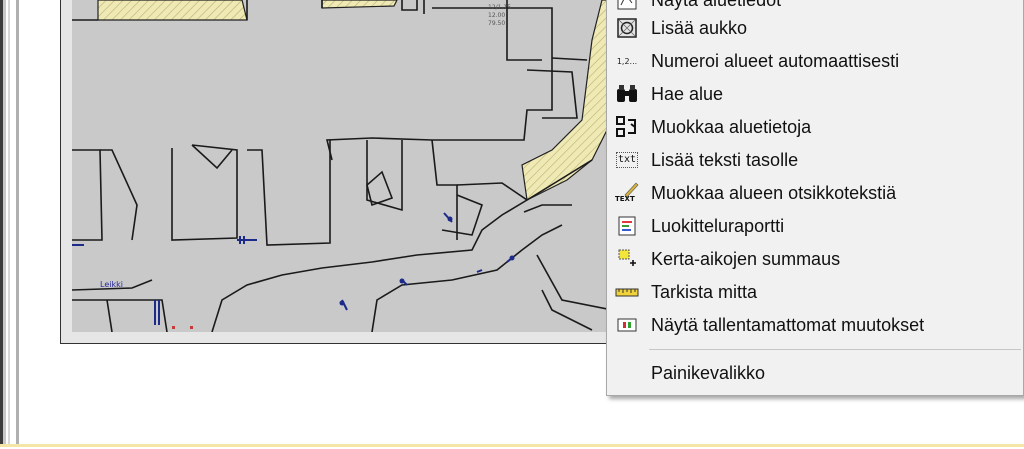  What do you see at coordinates (815, 127) in the screenshot?
I see `menu-item-edit-area-data: Muokkaa aluetietoja` at bounding box center [815, 127].